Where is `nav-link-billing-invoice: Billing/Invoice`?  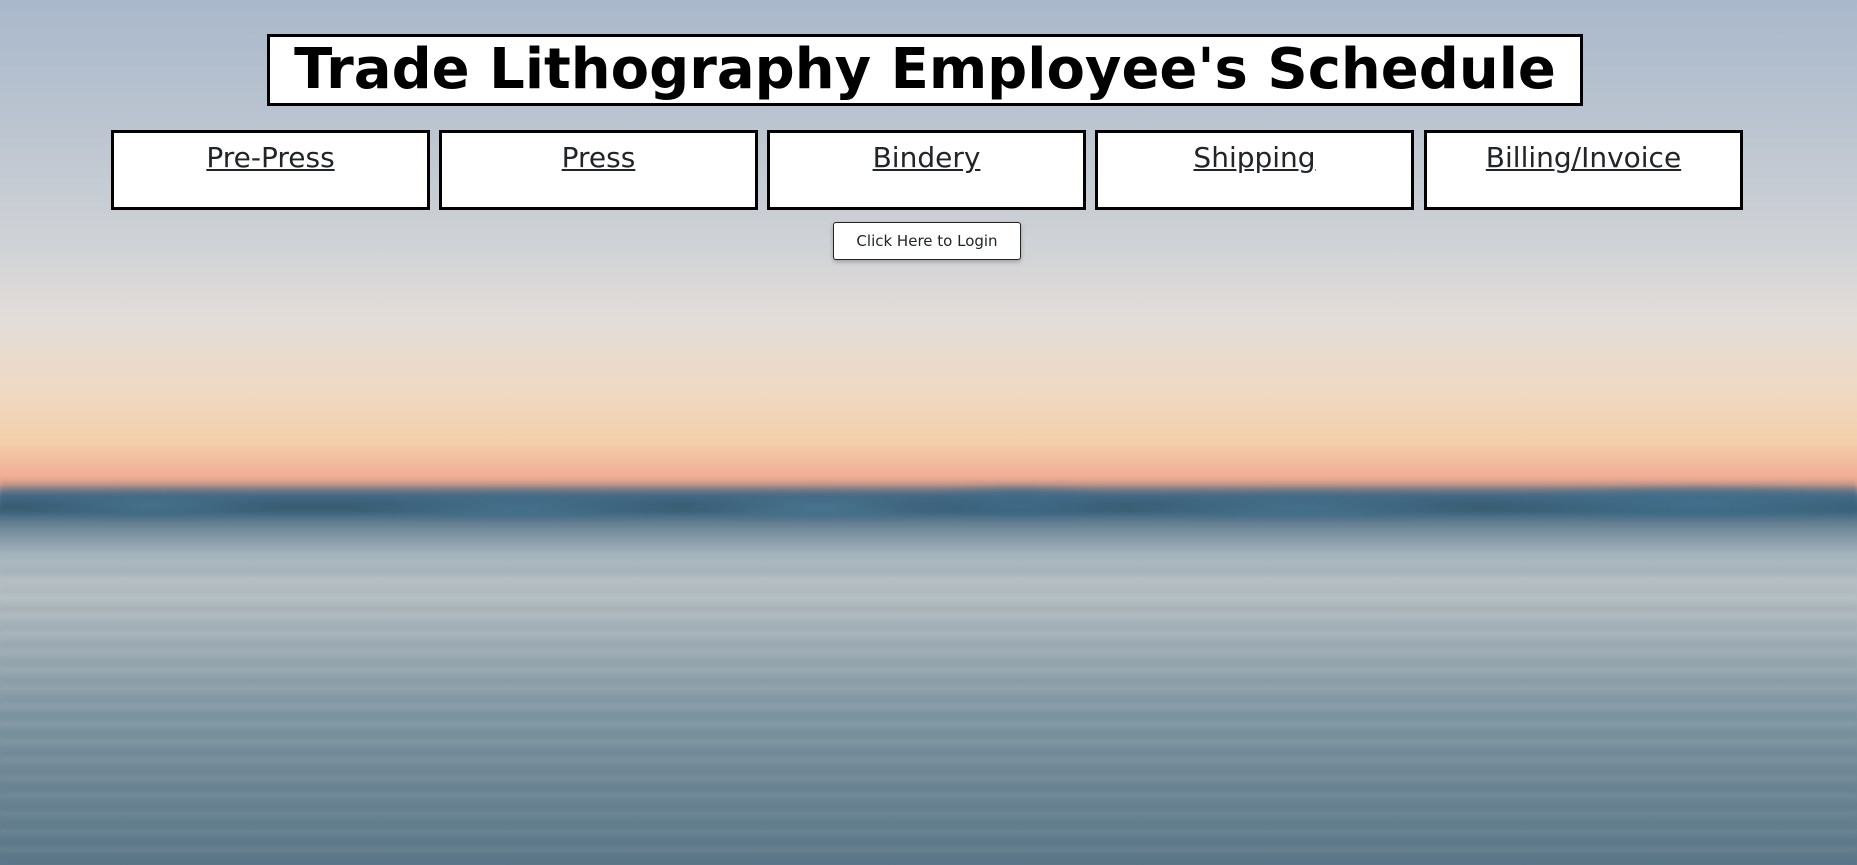 nav-link-billing-invoice: Billing/Invoice is located at coordinates (1583, 158).